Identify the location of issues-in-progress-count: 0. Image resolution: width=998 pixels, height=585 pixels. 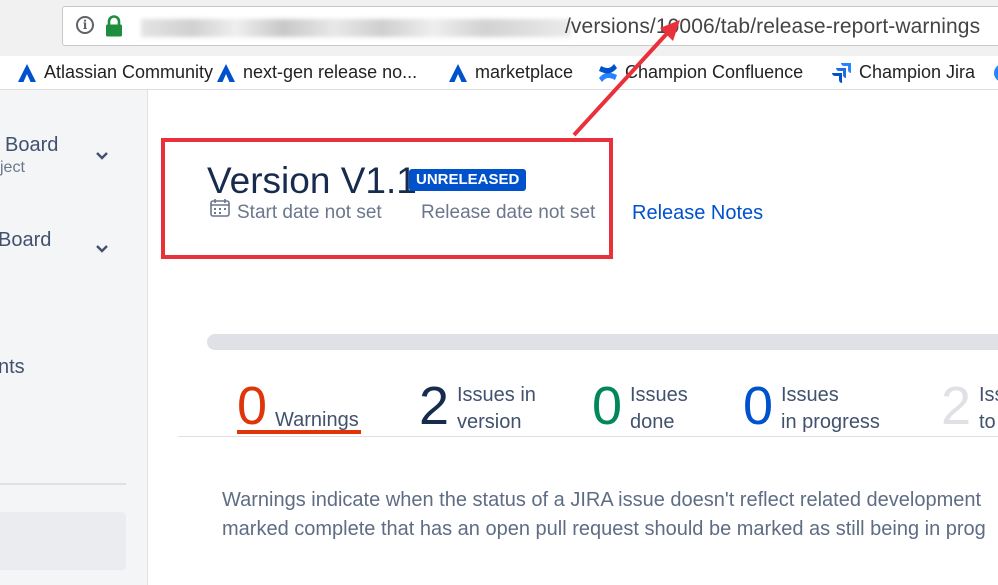
(758, 406).